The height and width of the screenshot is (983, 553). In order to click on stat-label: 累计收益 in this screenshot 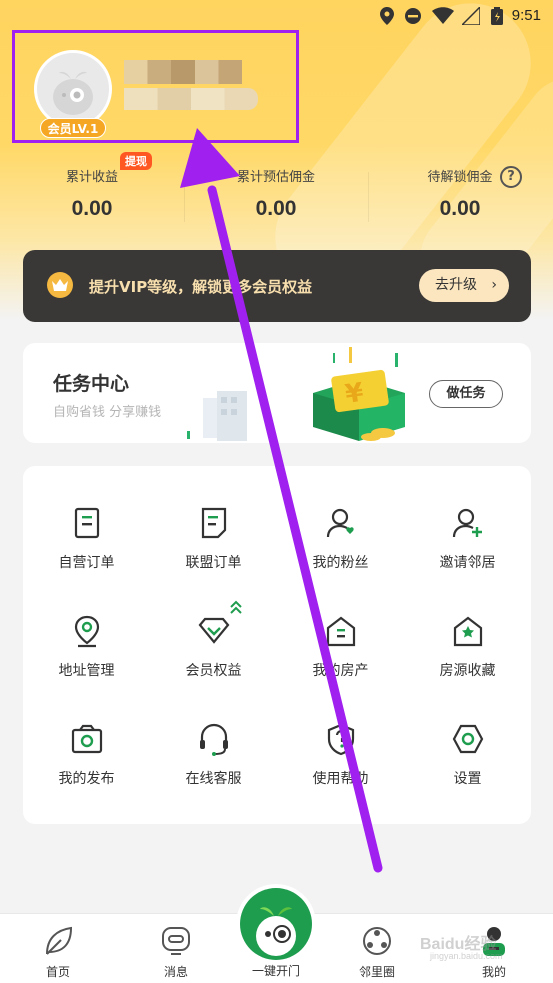, I will do `click(91, 177)`.